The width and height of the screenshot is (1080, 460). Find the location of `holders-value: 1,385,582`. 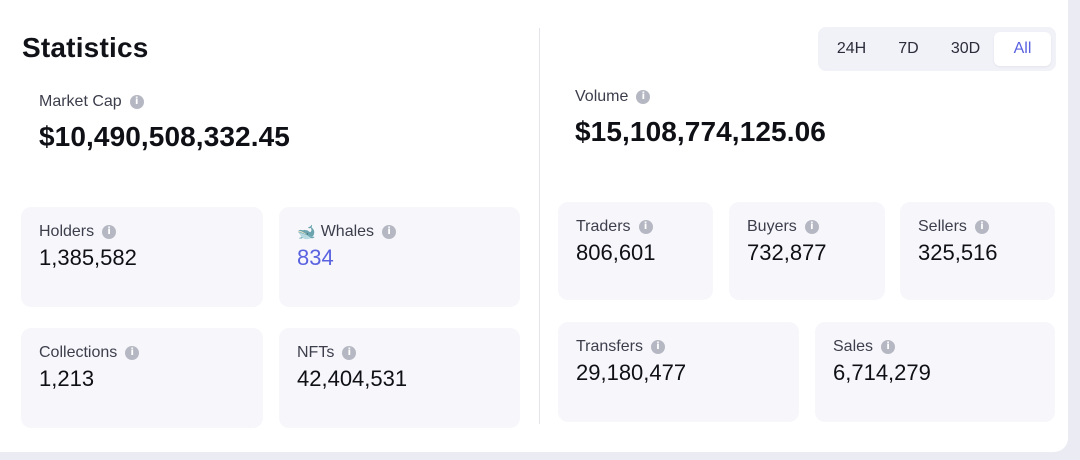

holders-value: 1,385,582 is located at coordinates (88, 257).